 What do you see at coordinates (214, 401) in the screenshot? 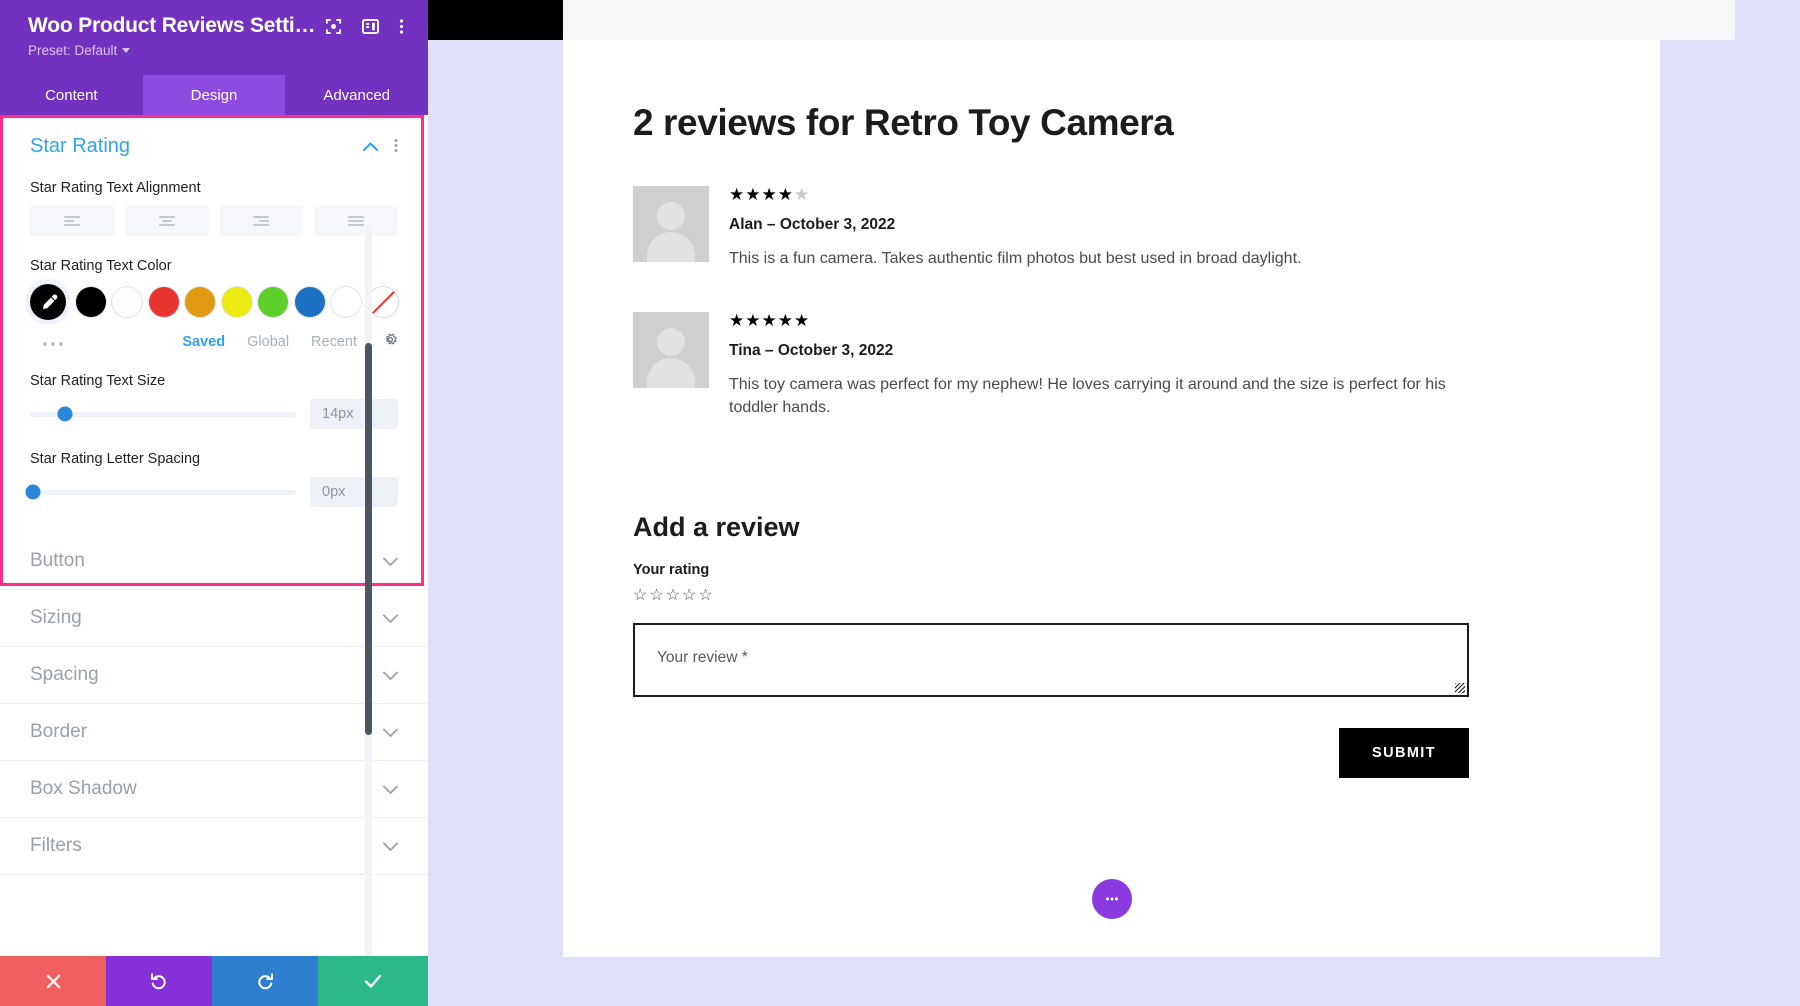
I see `text-size-field: Star Rating Text Size 14px` at bounding box center [214, 401].